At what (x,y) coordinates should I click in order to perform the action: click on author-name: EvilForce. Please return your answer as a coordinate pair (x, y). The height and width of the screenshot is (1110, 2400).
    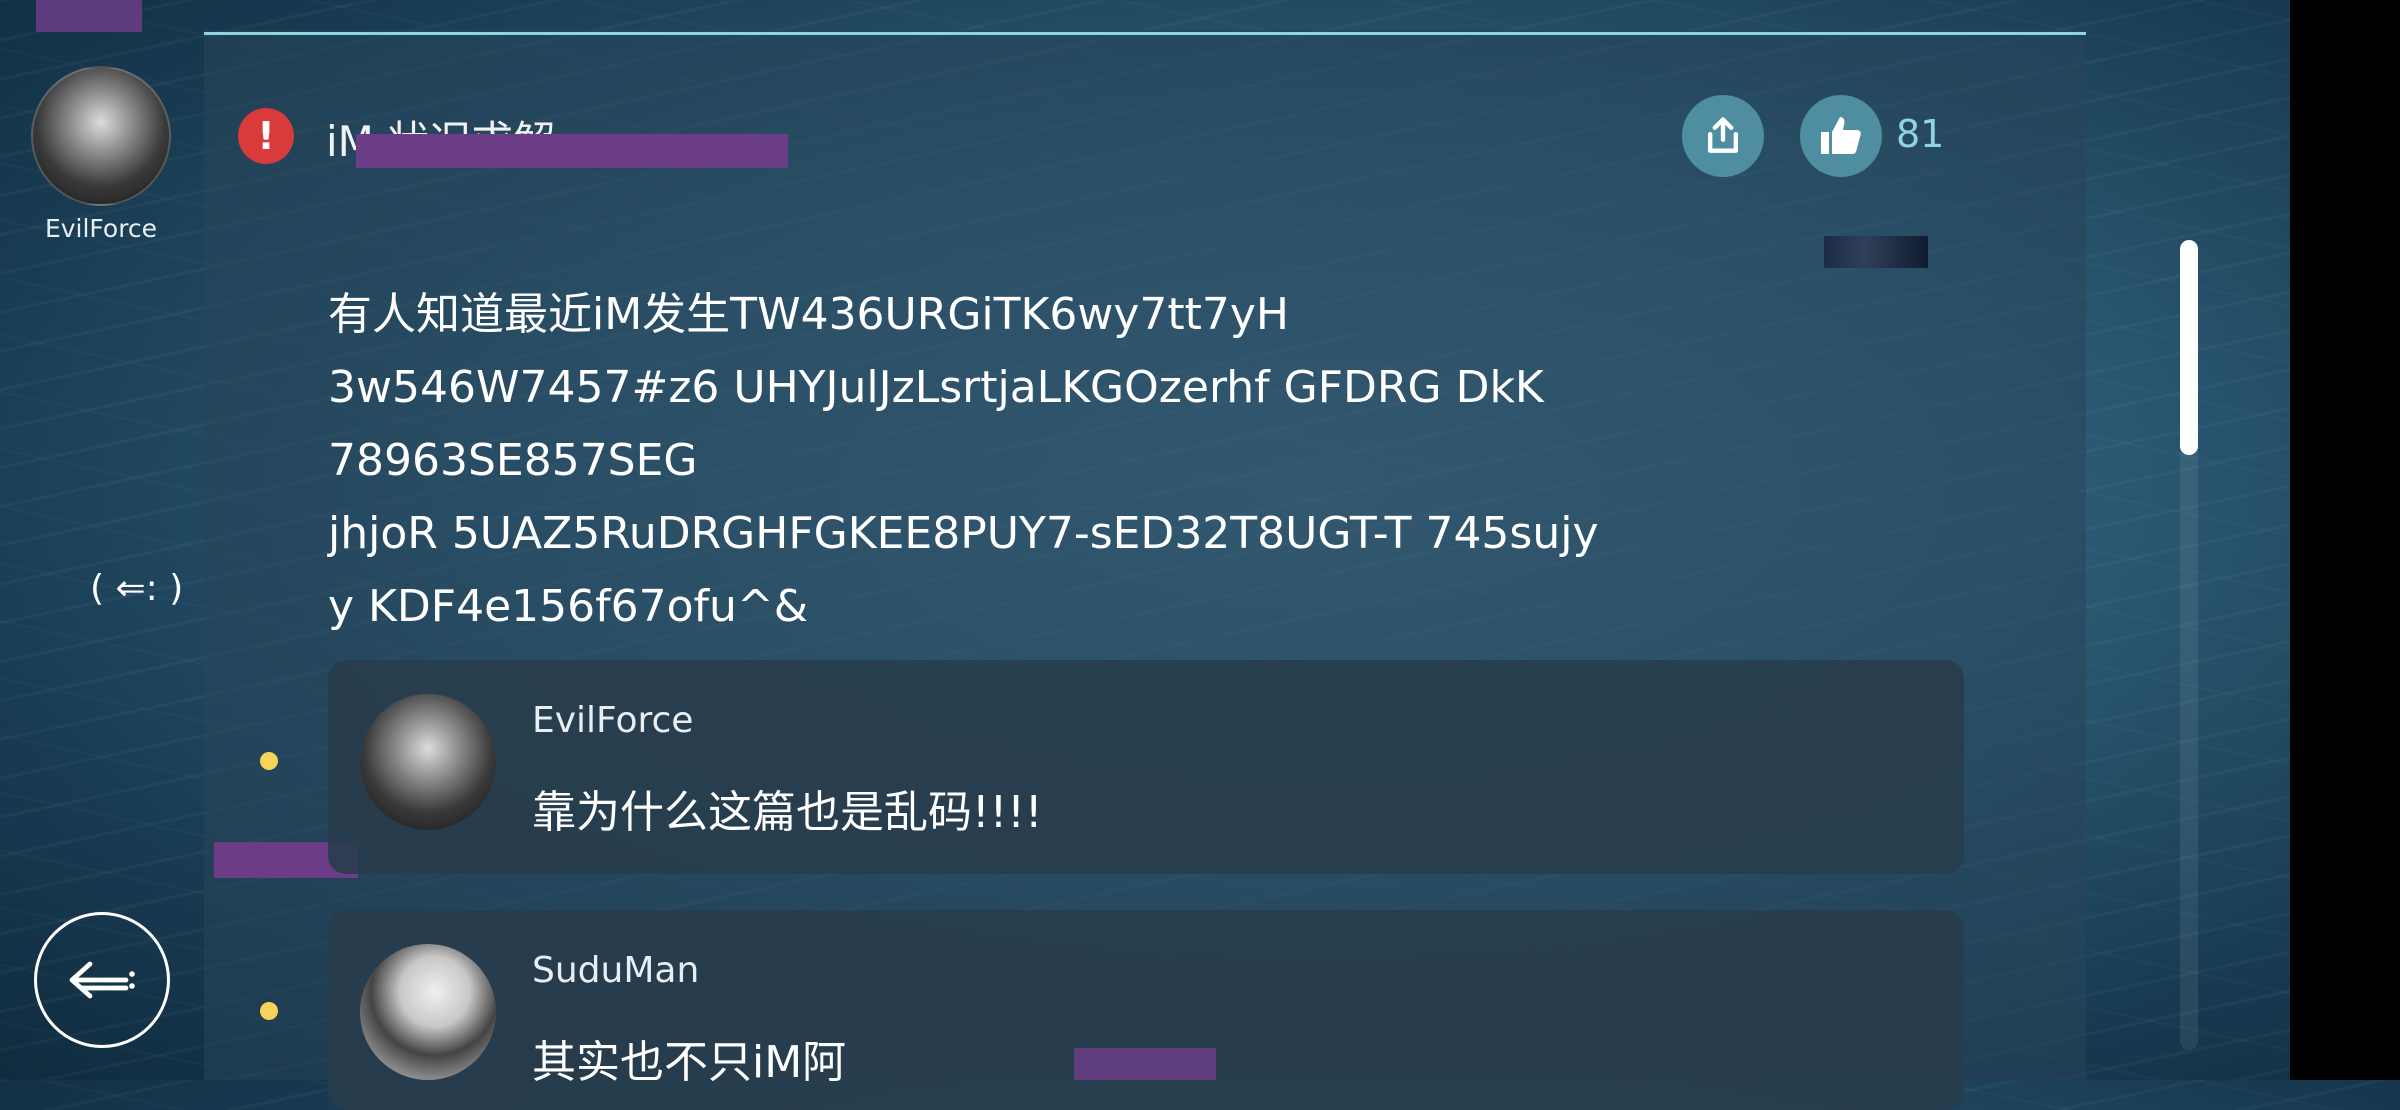
    Looking at the image, I should click on (101, 228).